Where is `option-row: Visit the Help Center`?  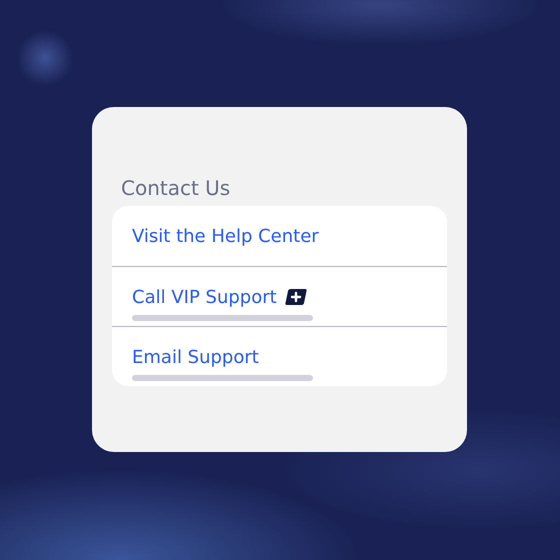 option-row: Visit the Help Center is located at coordinates (279, 236).